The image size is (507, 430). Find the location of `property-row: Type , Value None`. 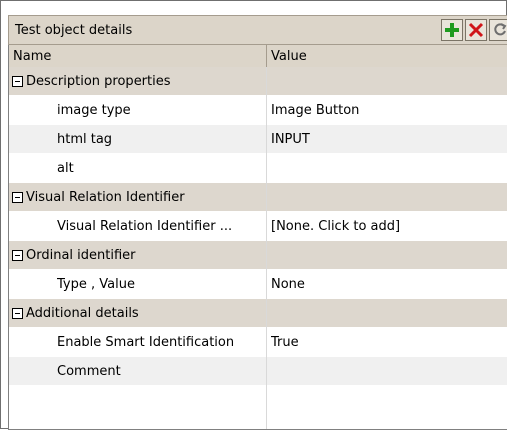

property-row: Type , Value None is located at coordinates (258, 284).